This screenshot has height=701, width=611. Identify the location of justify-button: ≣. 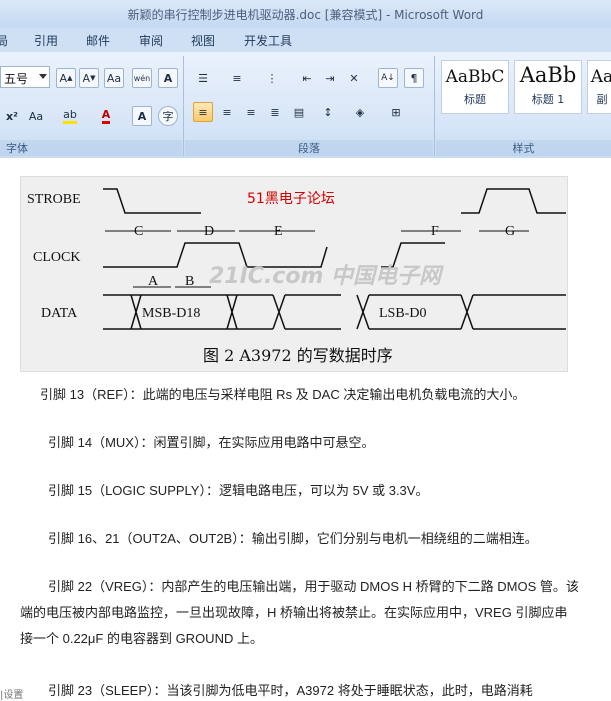
(275, 112).